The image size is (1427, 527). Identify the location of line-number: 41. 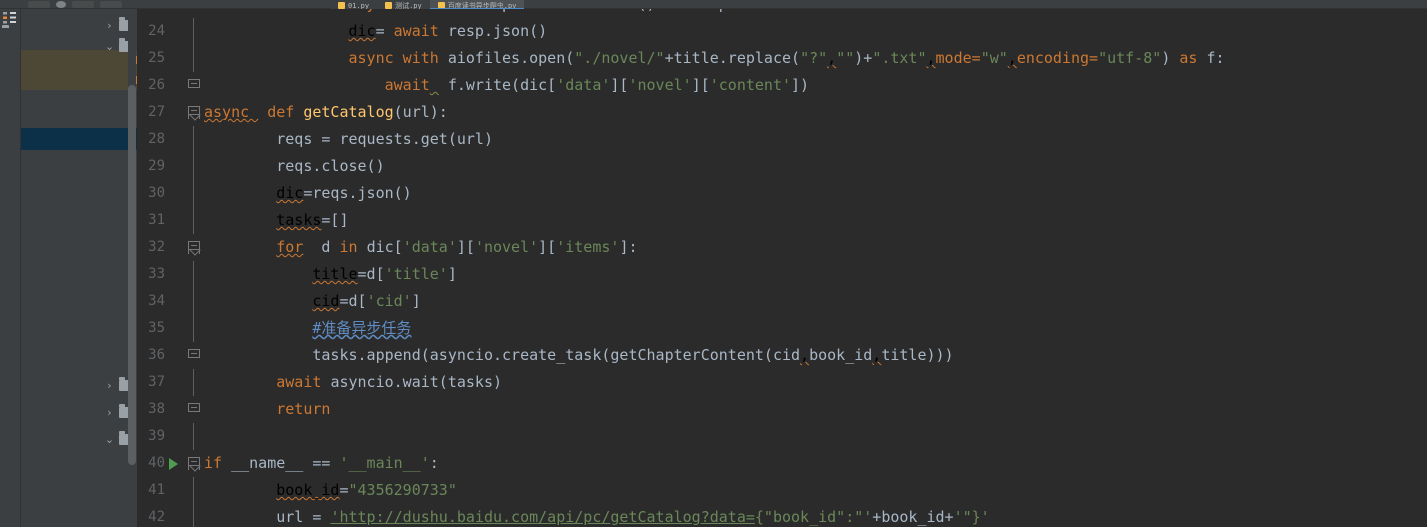
(156, 490).